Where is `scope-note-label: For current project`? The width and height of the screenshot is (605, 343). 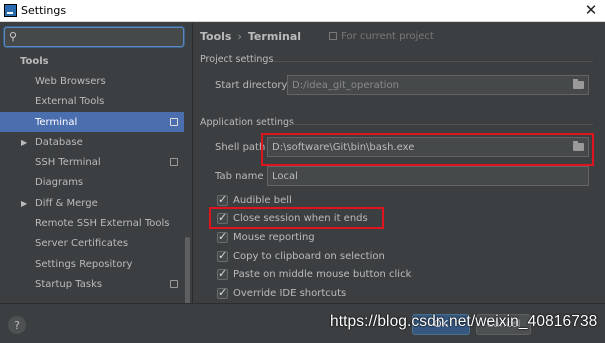 scope-note-label: For current project is located at coordinates (387, 36).